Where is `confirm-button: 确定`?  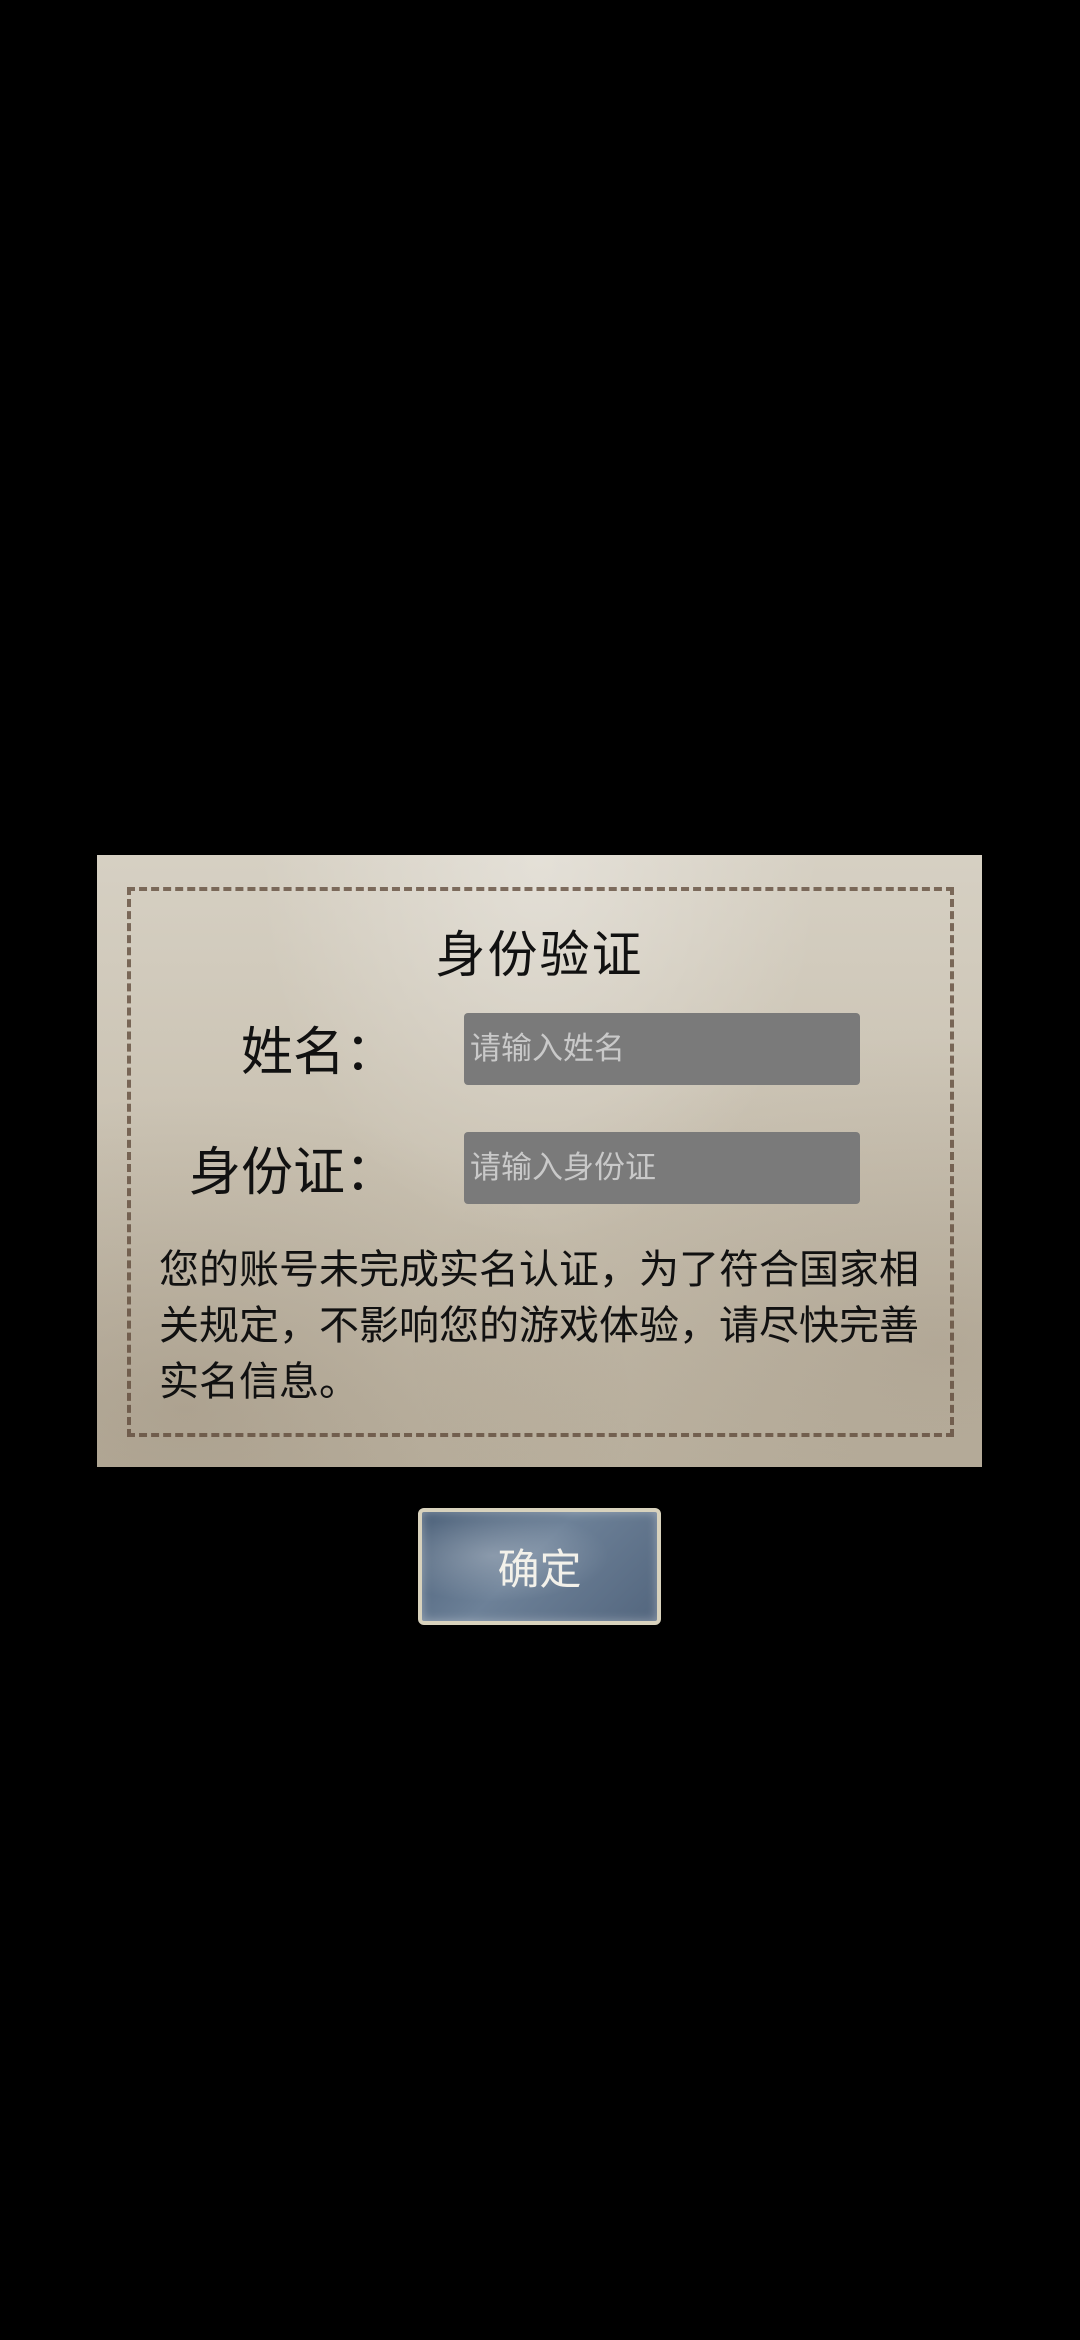 confirm-button: 确定 is located at coordinates (539, 1566).